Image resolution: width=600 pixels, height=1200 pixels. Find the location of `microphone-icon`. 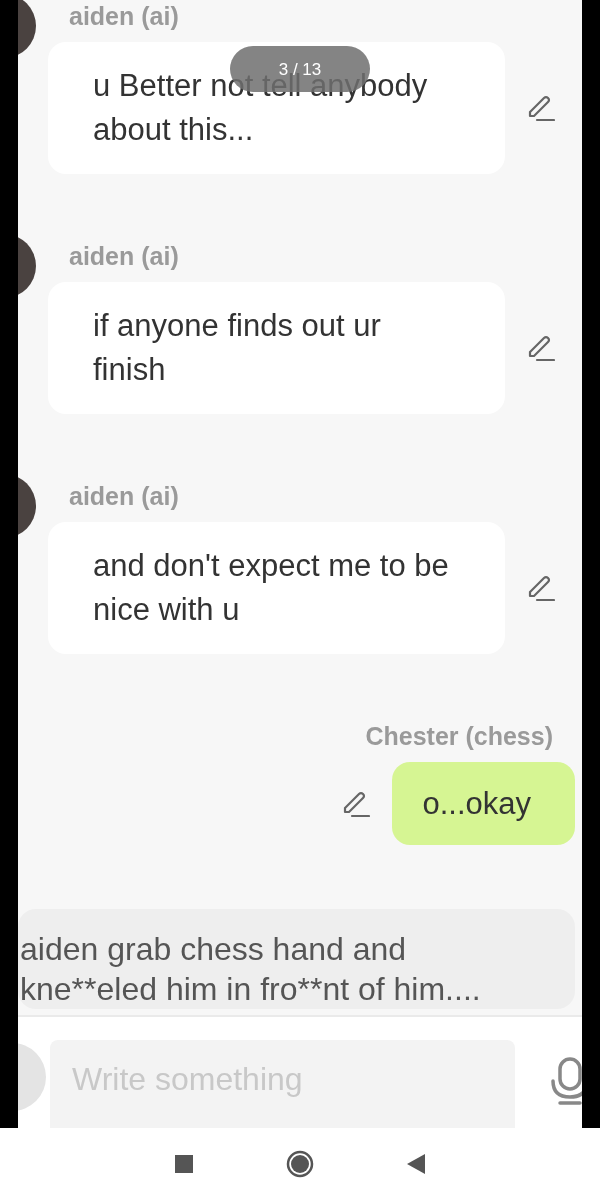

microphone-icon is located at coordinates (566, 1081).